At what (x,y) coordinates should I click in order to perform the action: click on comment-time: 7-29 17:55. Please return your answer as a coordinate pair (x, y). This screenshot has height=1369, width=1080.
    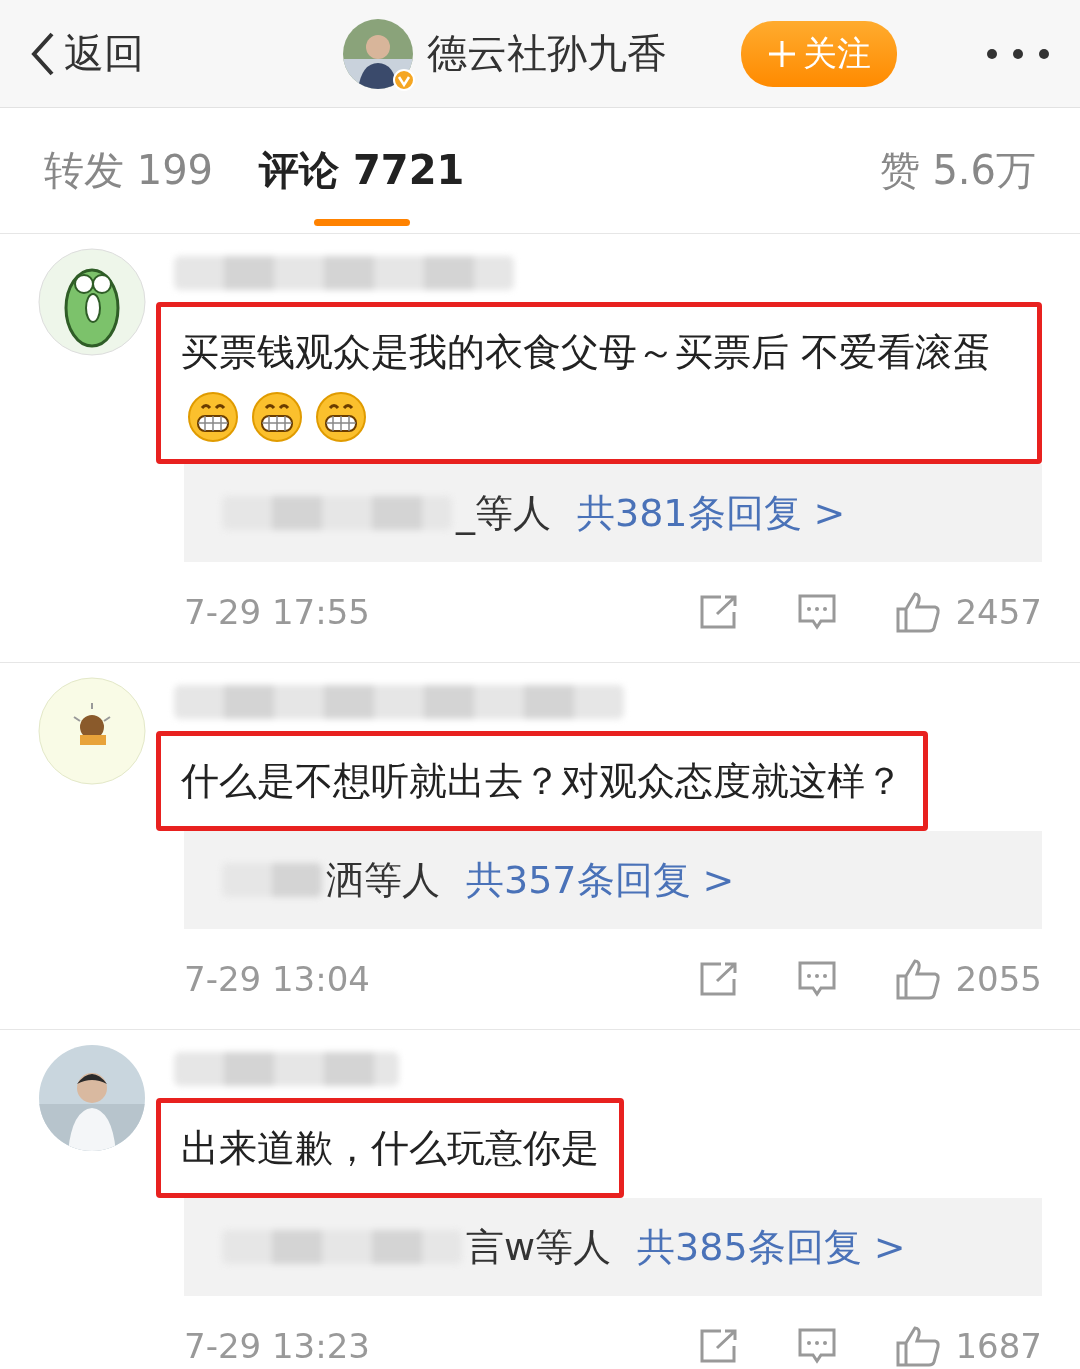
    Looking at the image, I should click on (277, 612).